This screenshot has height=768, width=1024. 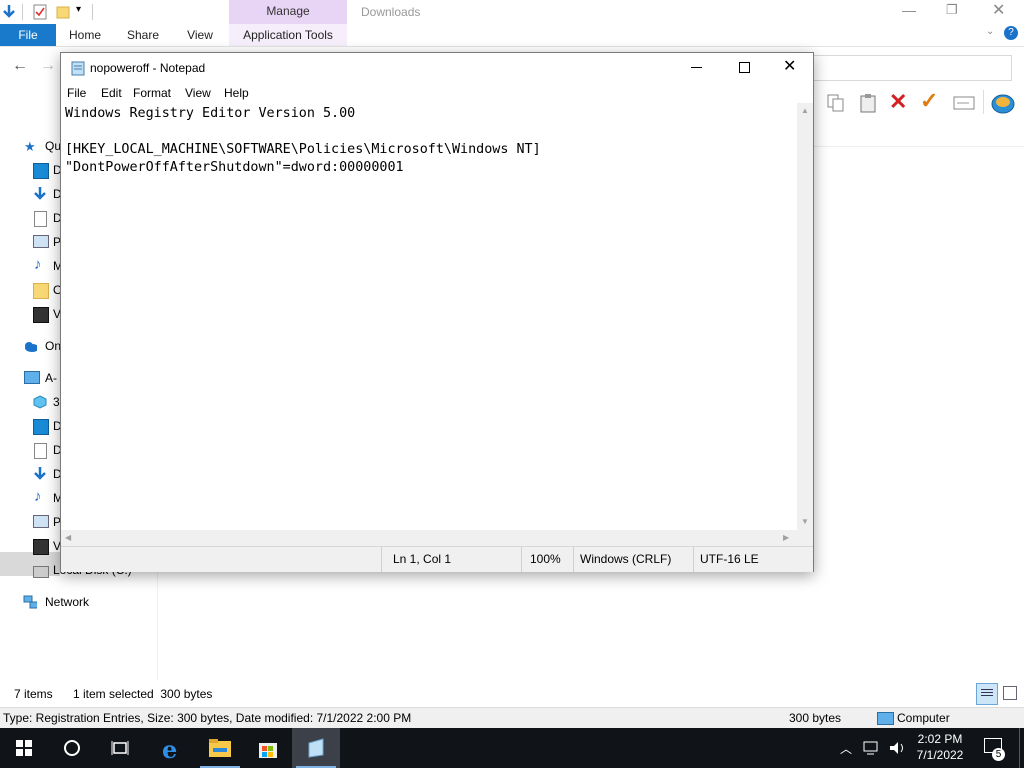 I want to click on clock-time: 2:02 PM, so click(x=940, y=739).